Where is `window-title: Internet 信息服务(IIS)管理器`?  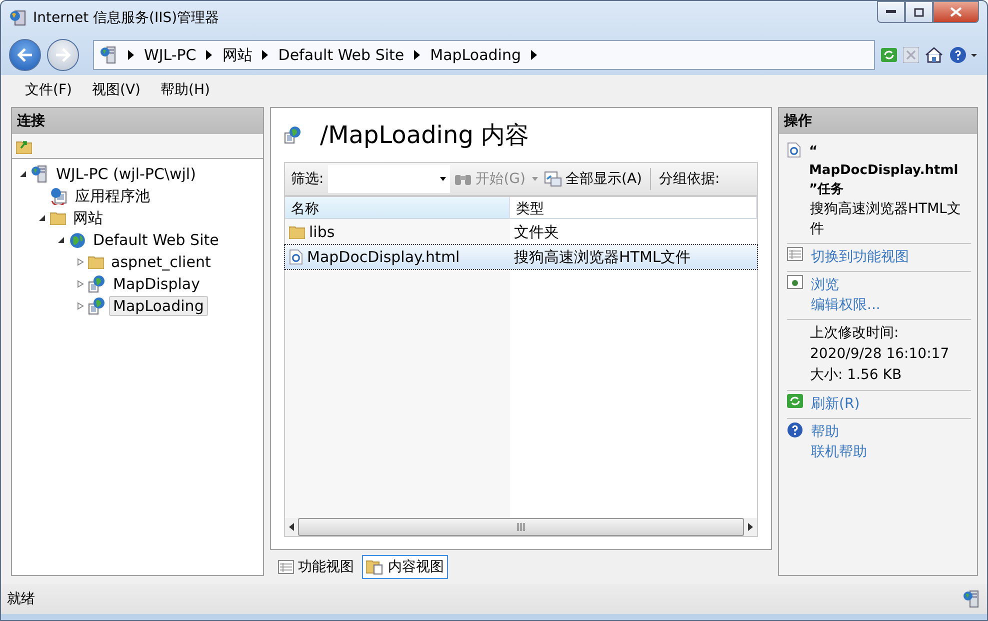
window-title: Internet 信息服务(IIS)管理器 is located at coordinates (126, 18).